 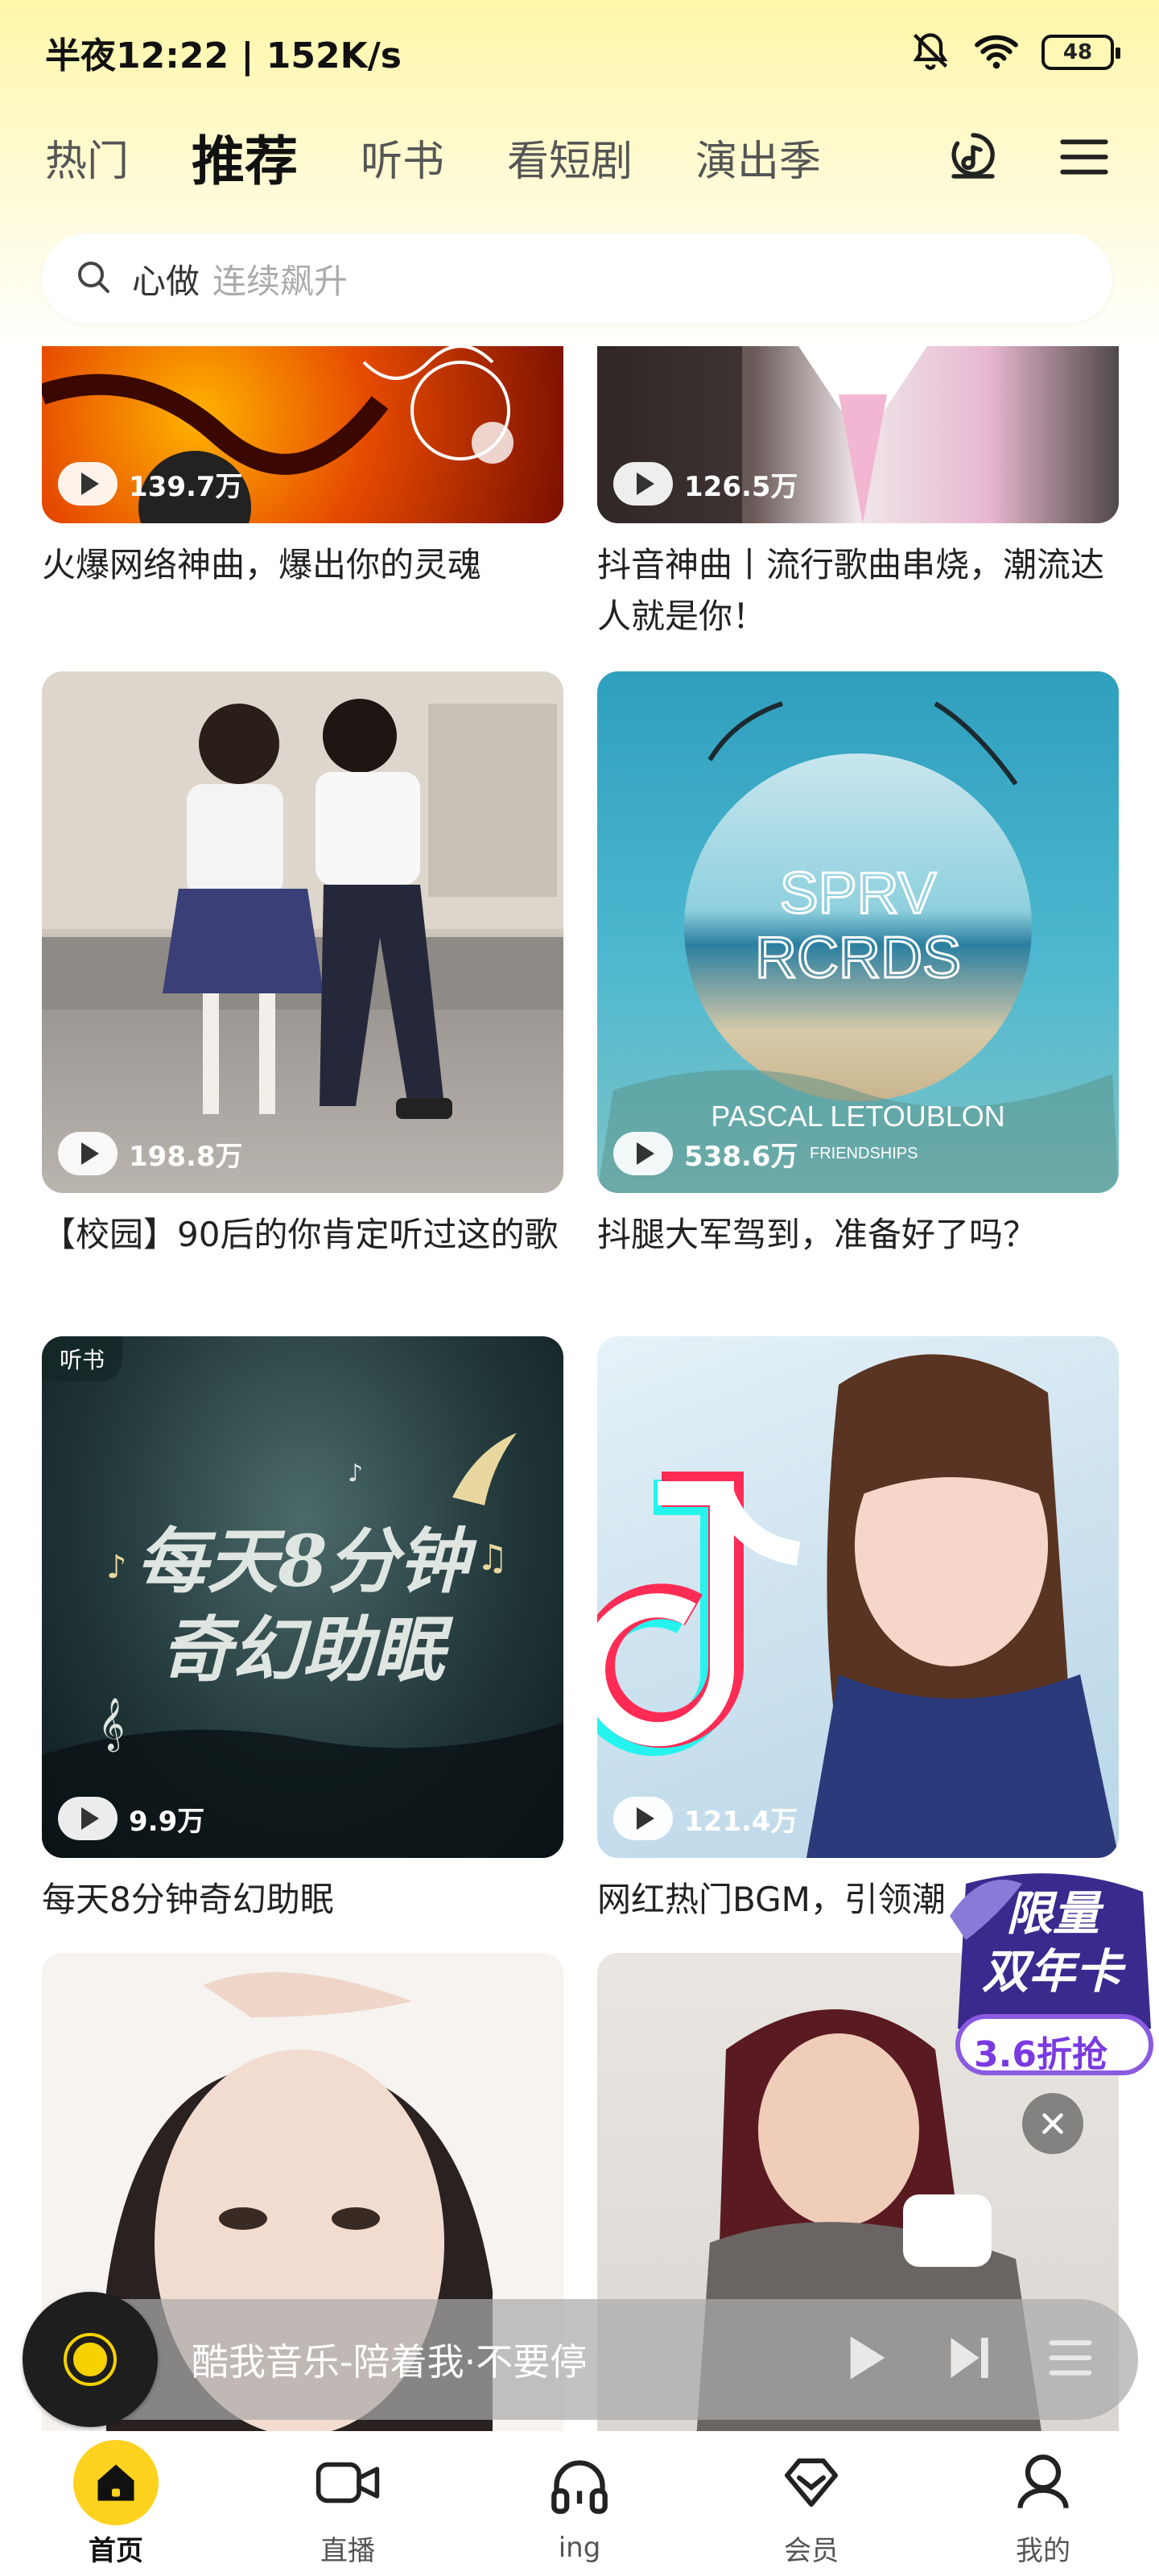 I want to click on nav-home: 首页, so click(x=115, y=2503).